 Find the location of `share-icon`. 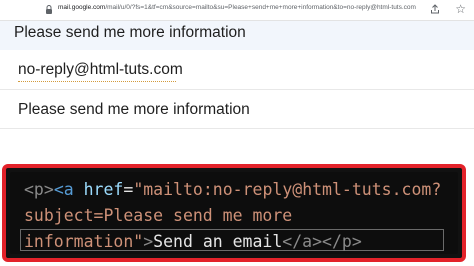

share-icon is located at coordinates (435, 9).